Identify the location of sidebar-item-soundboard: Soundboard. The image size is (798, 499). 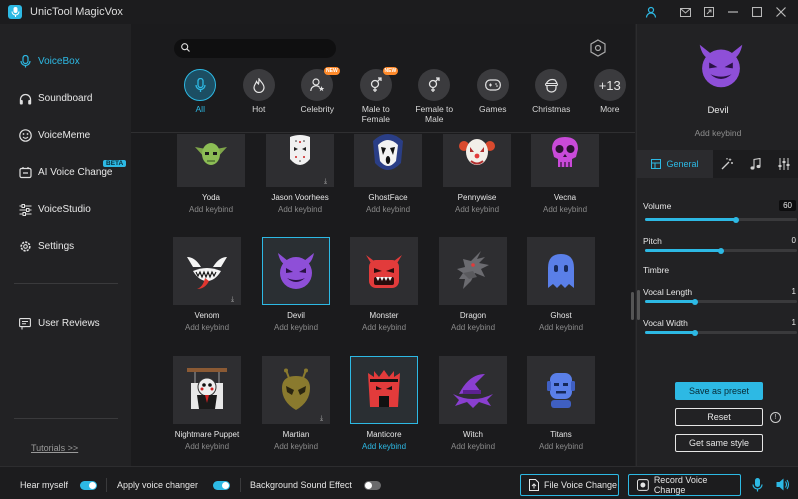
(65, 98).